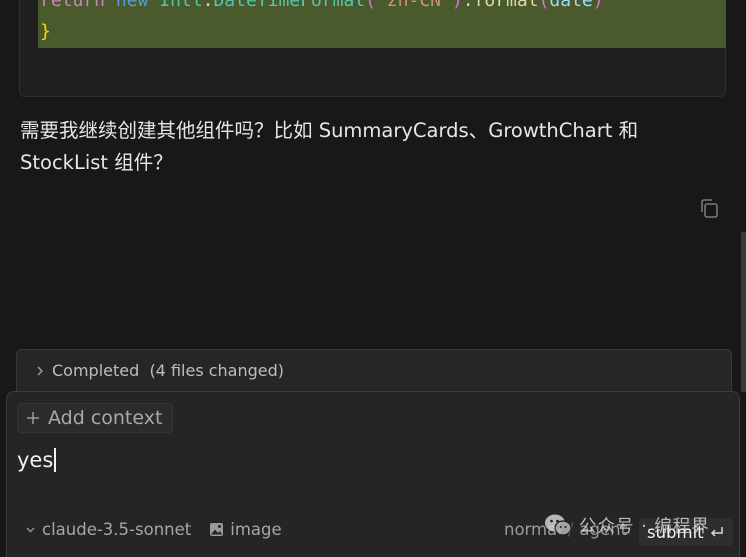  Describe the element at coordinates (558, 525) in the screenshot. I see `wechat-logo-icon` at that location.